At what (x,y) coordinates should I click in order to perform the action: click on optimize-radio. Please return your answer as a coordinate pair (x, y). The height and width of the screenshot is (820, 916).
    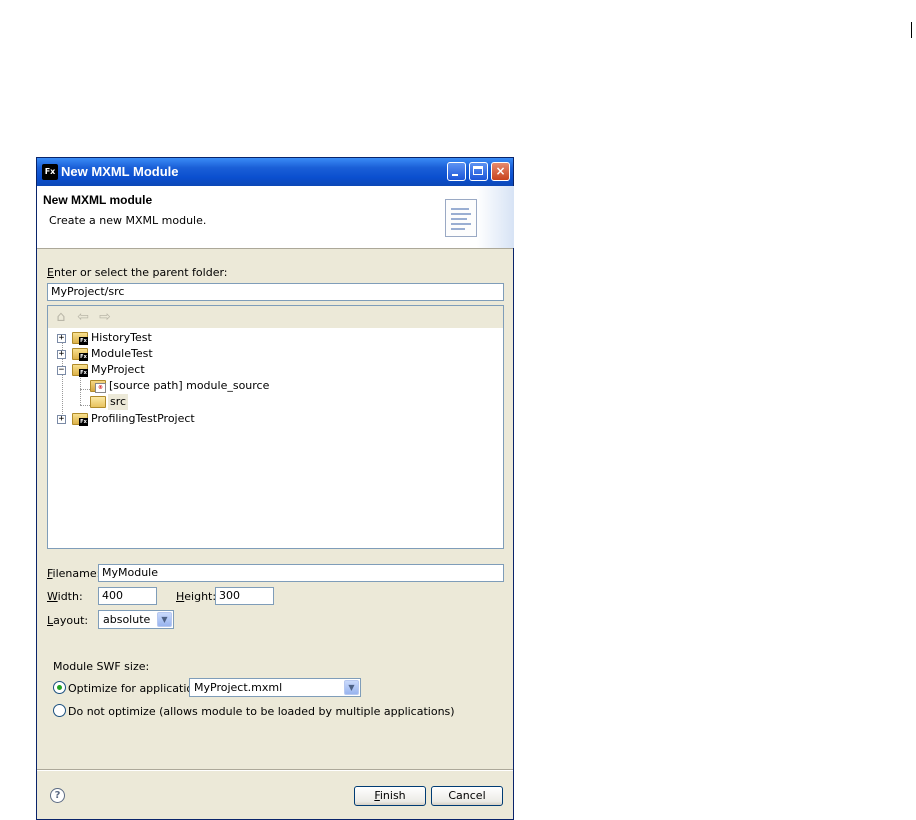
    Looking at the image, I should click on (59, 687).